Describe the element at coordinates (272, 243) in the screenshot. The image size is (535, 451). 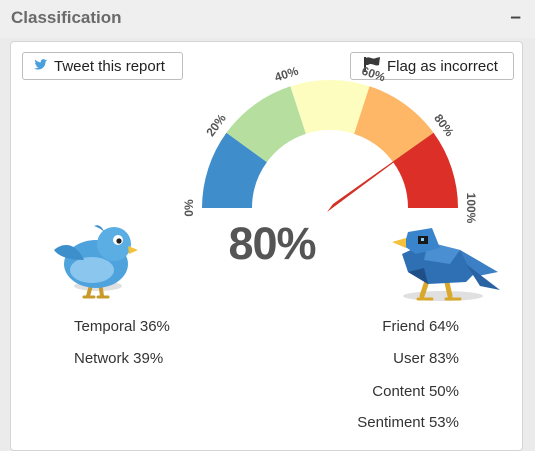
I see `gauge-value-label: 80%` at that location.